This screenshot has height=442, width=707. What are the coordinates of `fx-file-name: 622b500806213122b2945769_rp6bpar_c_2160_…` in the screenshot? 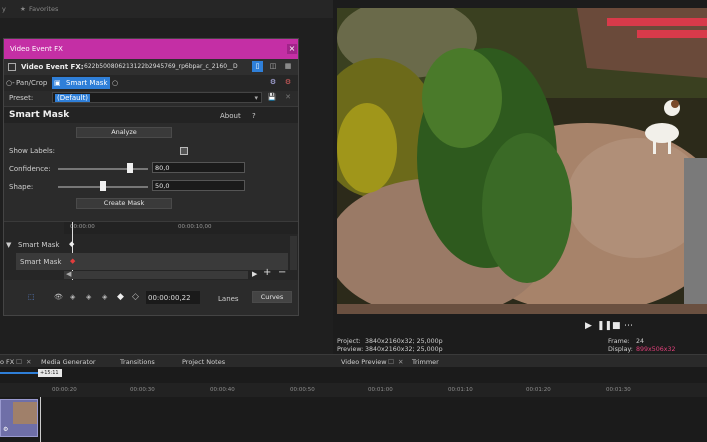 It's located at (161, 66).